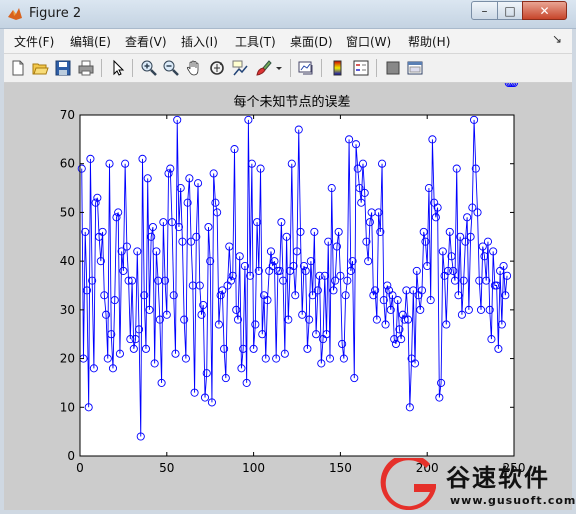  I want to click on colorbar-icon, so click(338, 68).